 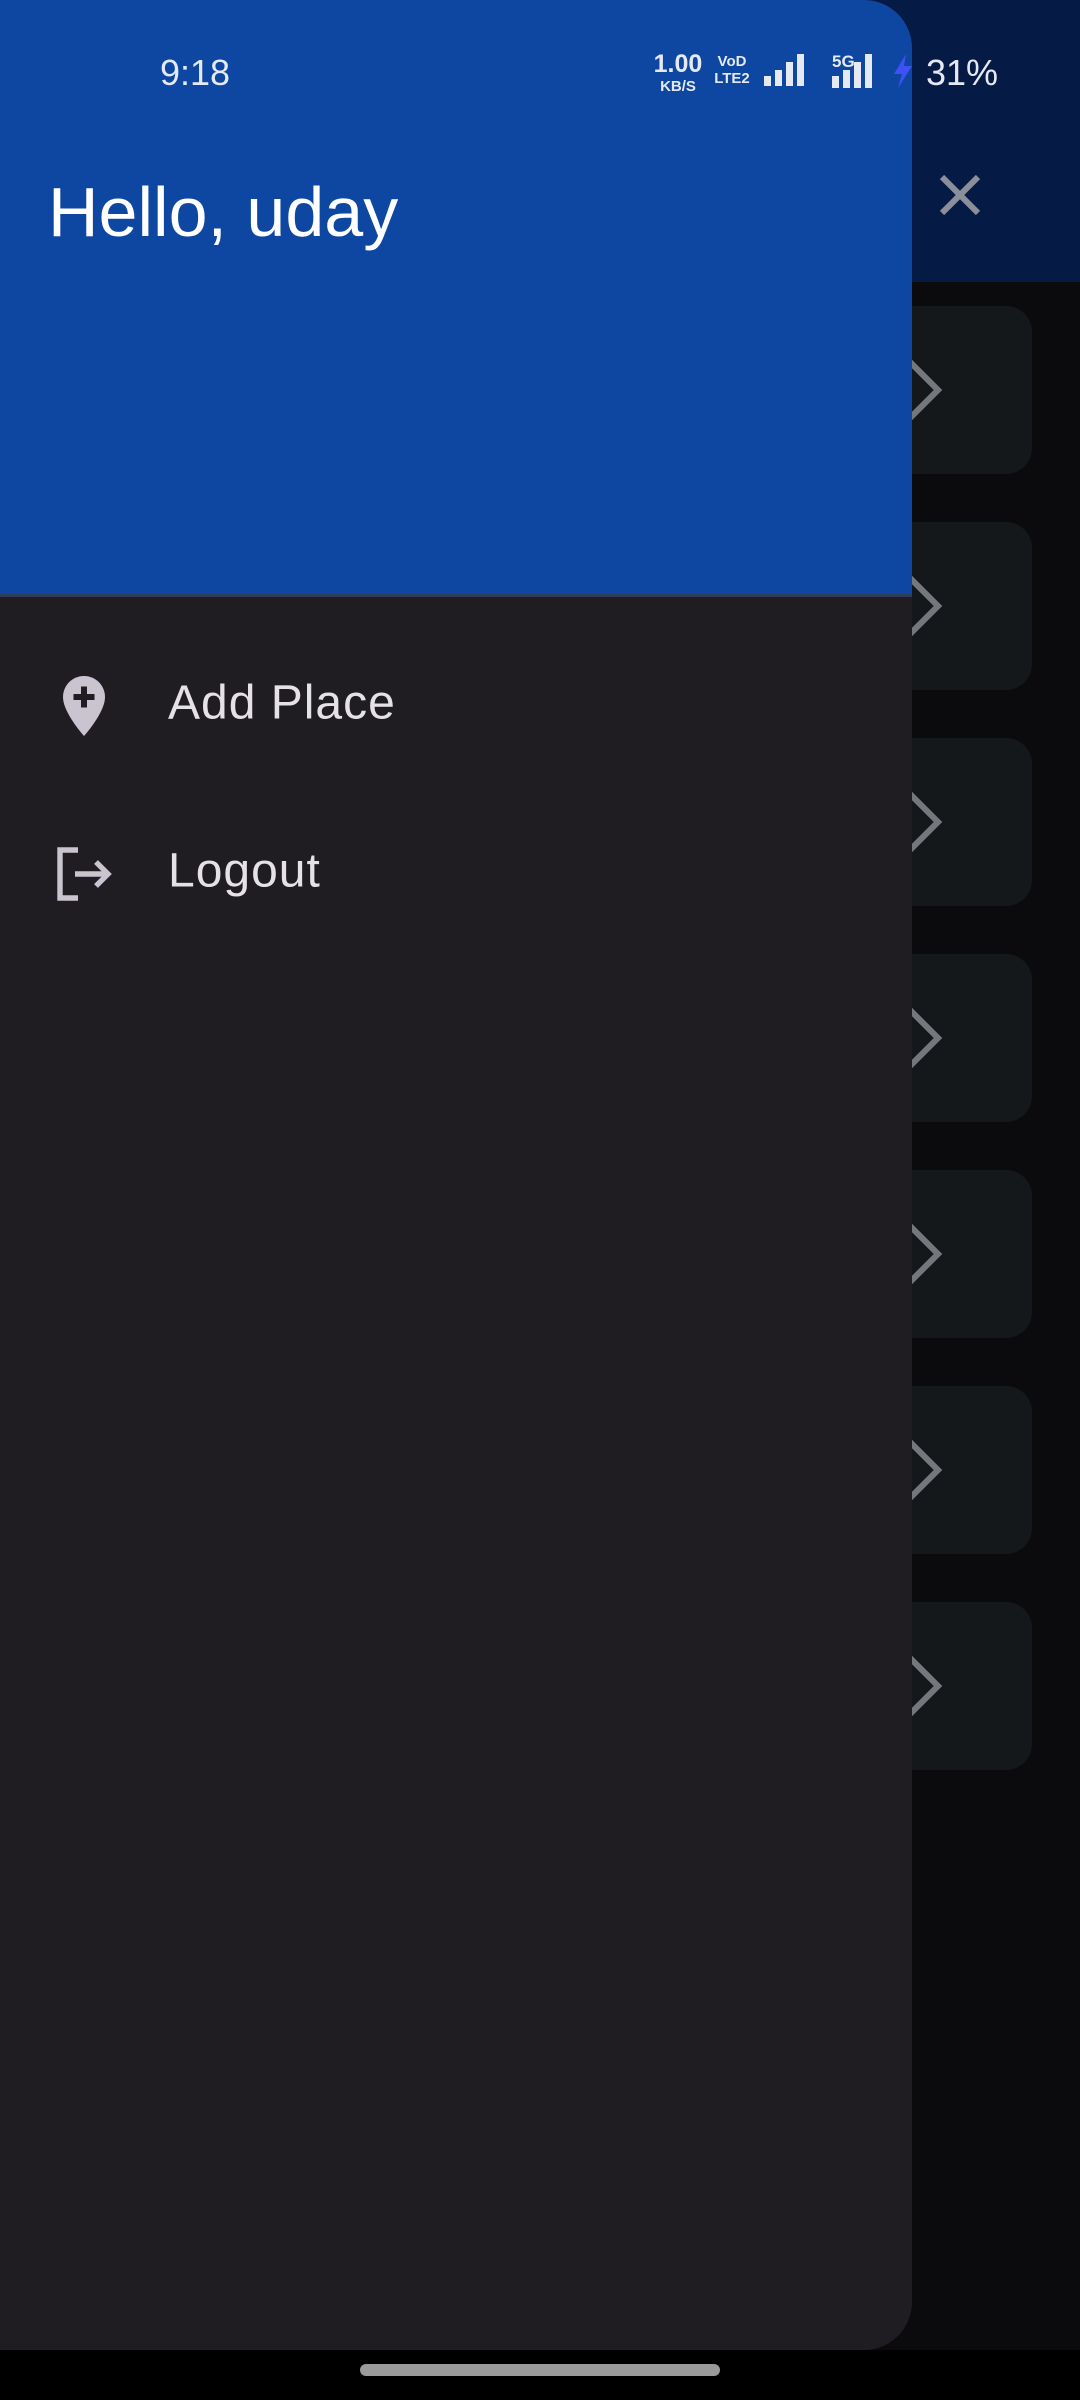 I want to click on menu-item-logout: Logout, so click(x=456, y=871).